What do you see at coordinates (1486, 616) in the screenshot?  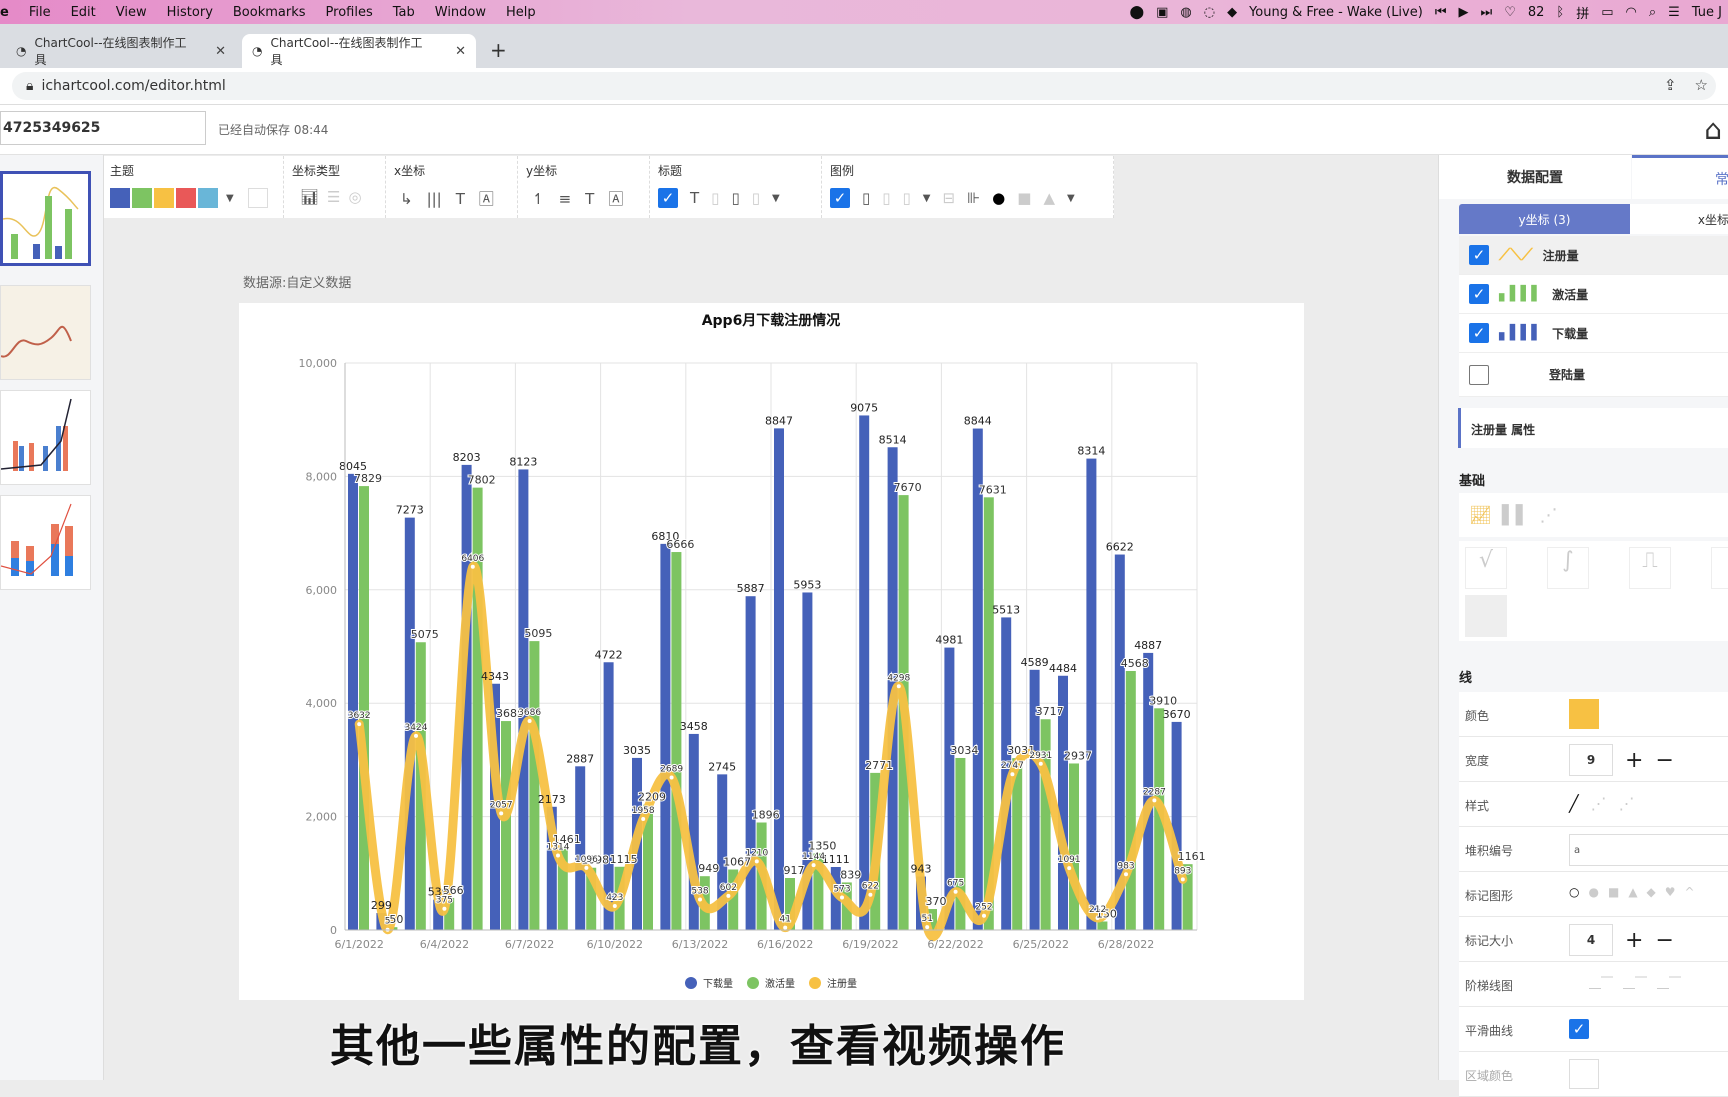 I see `area-line-option` at bounding box center [1486, 616].